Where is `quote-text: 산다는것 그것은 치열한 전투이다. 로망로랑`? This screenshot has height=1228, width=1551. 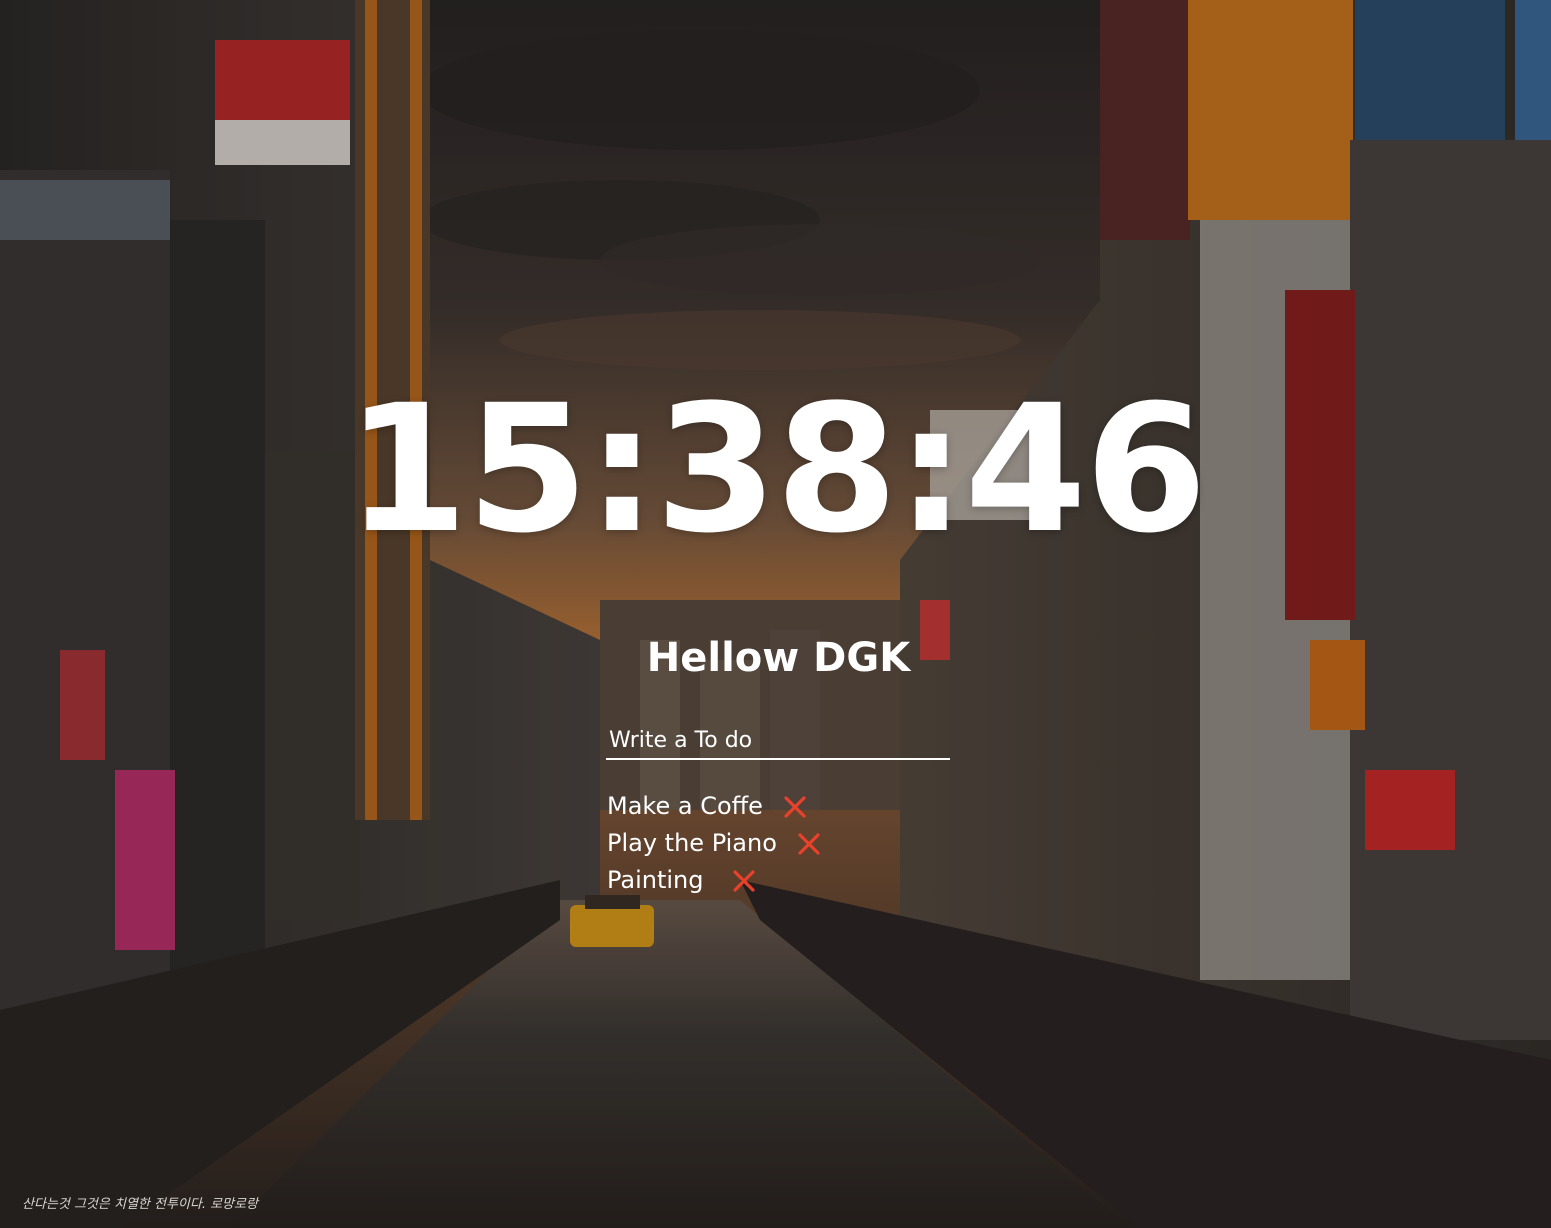 quote-text: 산다는것 그것은 치열한 전투이다. 로망로랑 is located at coordinates (140, 1204).